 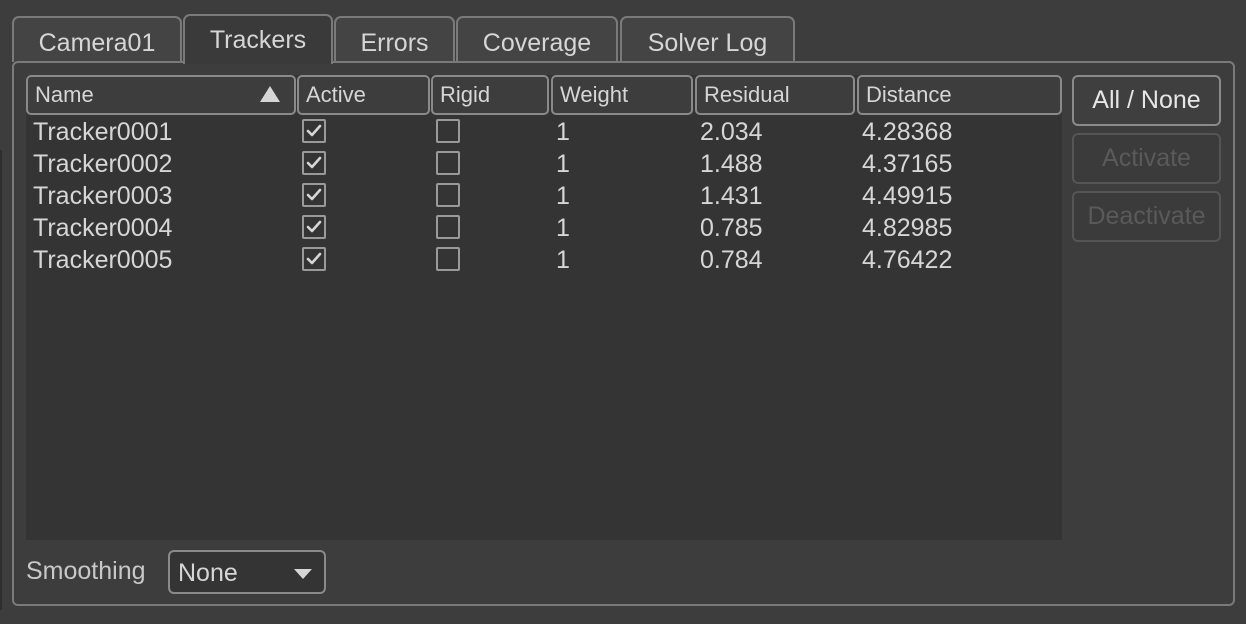 I want to click on button-label: Deactivate, so click(x=1146, y=216).